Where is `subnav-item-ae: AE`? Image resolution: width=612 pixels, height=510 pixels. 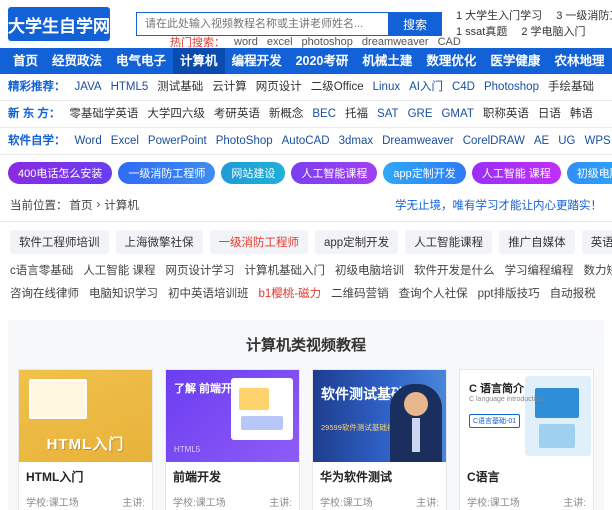 subnav-item-ae: AE is located at coordinates (541, 141).